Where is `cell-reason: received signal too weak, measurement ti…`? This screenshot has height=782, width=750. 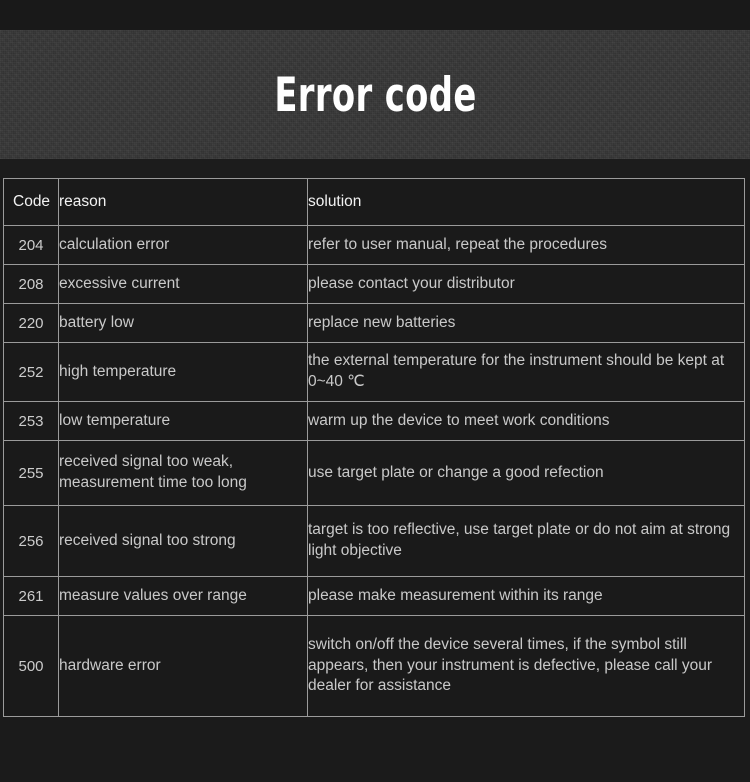
cell-reason: received signal too weak, measurement ti… is located at coordinates (183, 473).